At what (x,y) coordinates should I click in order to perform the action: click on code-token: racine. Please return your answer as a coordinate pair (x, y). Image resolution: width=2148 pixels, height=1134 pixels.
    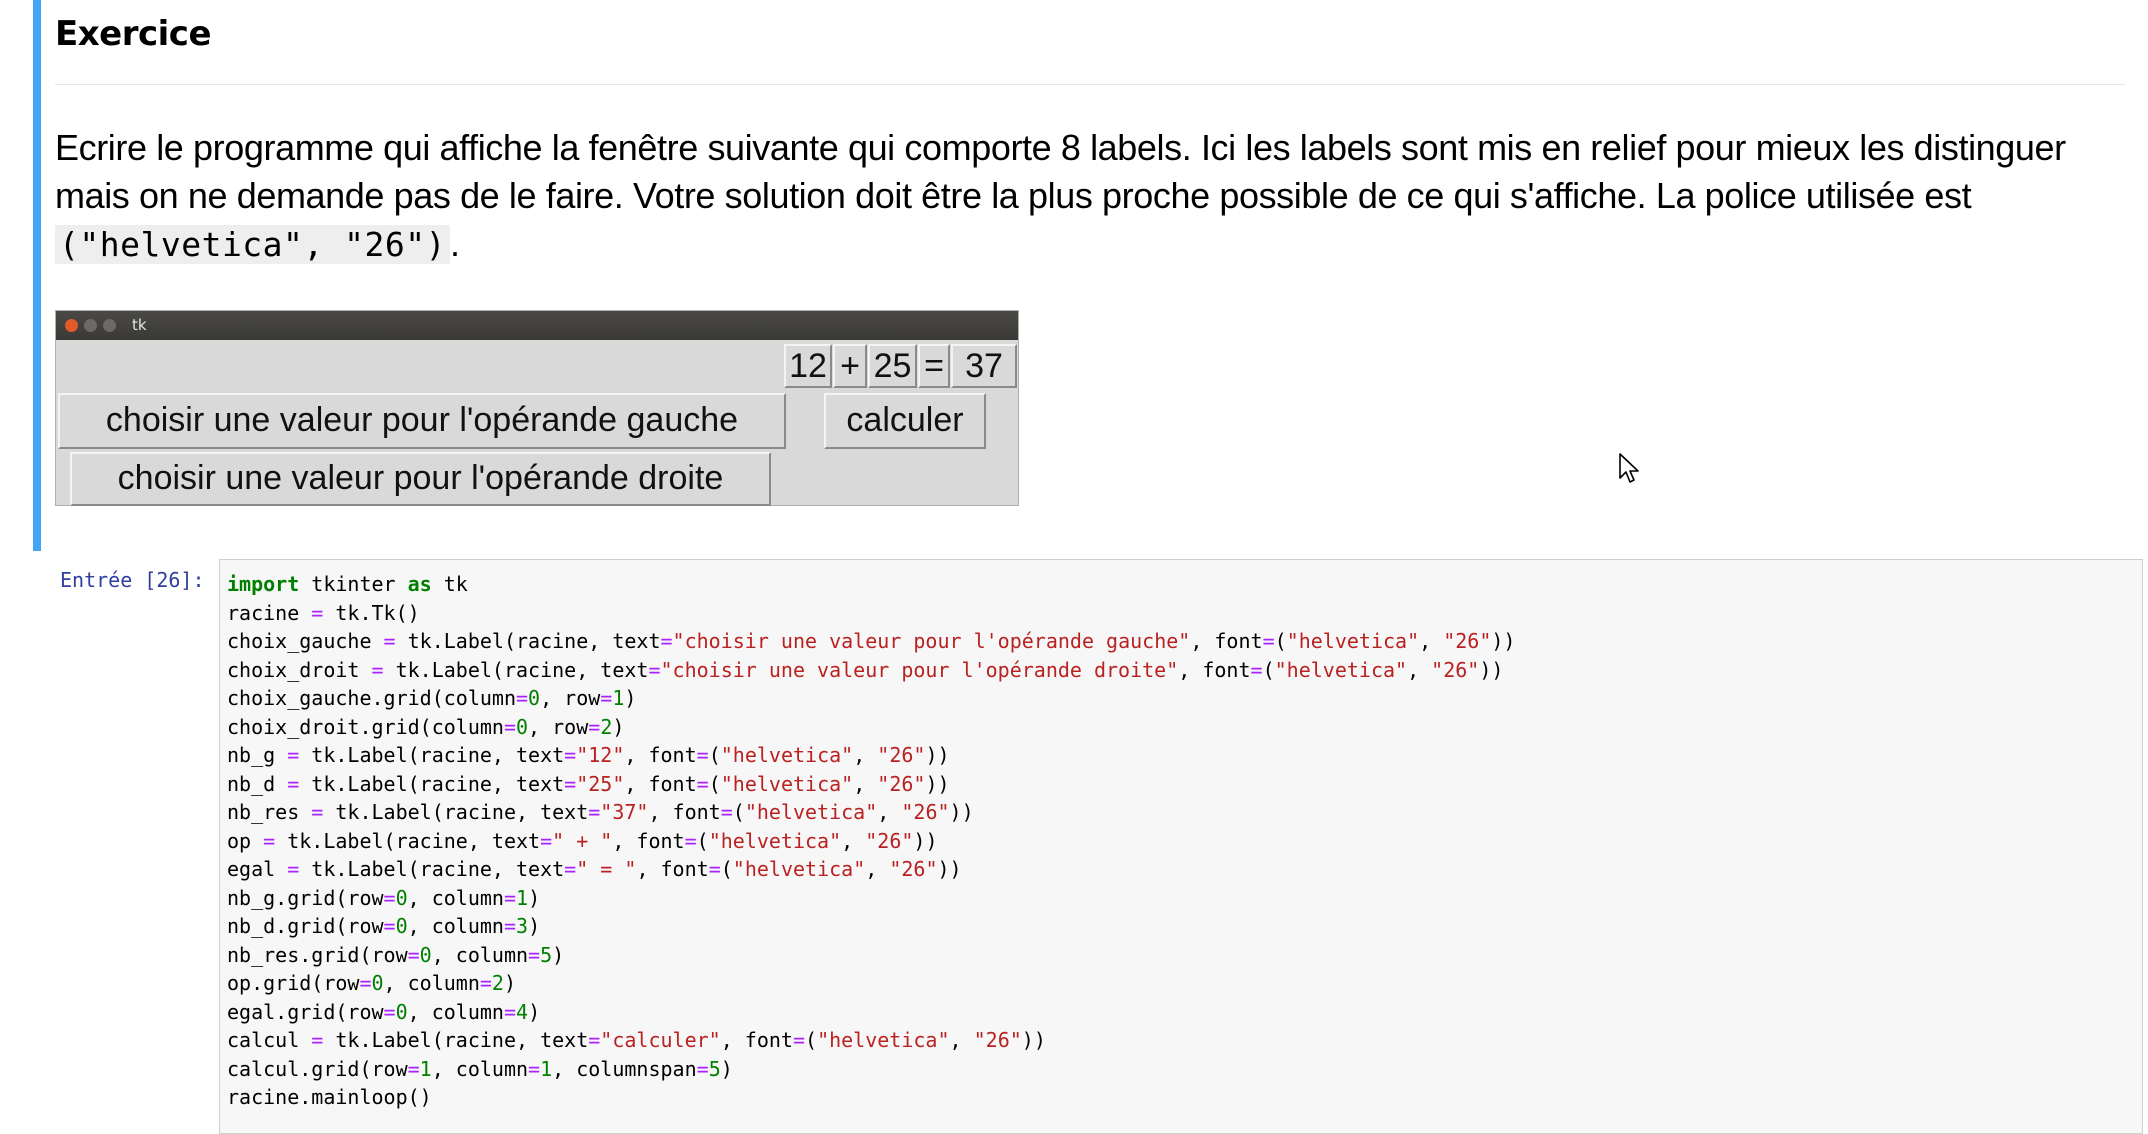
    Looking at the image, I should click on (269, 612).